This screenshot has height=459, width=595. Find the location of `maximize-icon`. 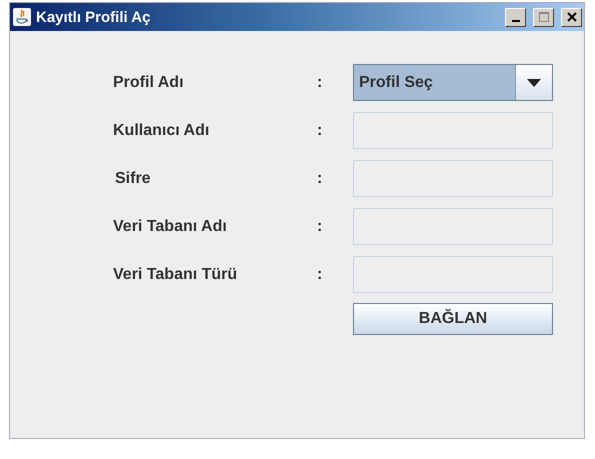

maximize-icon is located at coordinates (544, 17).